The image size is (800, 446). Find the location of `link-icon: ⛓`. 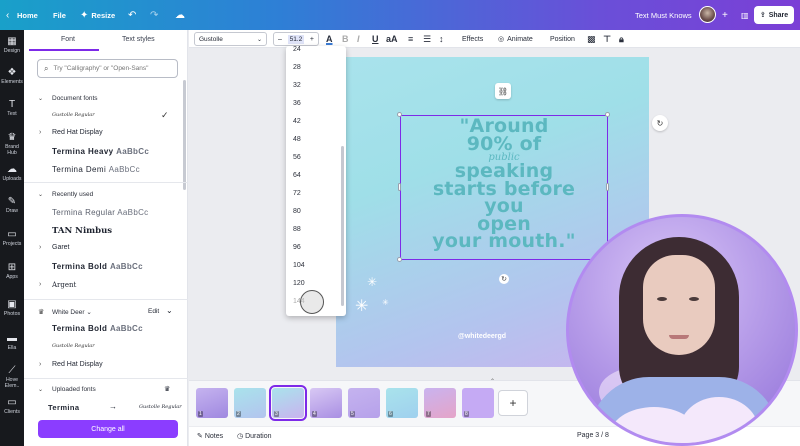

link-icon: ⛓ is located at coordinates (503, 91).